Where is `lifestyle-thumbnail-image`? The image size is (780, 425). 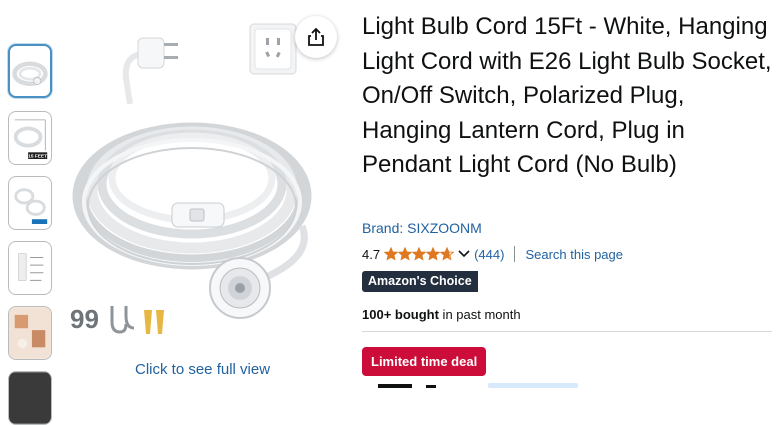 lifestyle-thumbnail-image is located at coordinates (30, 333).